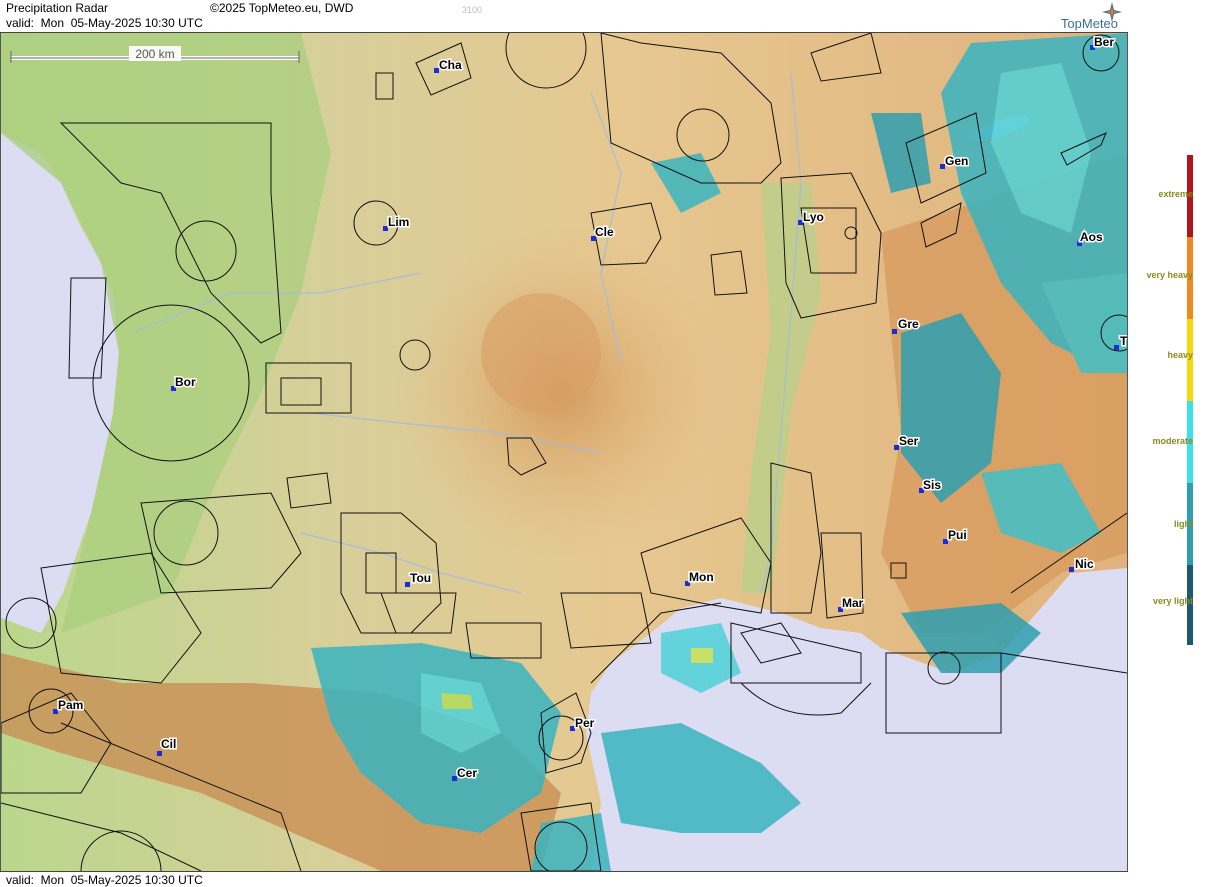  I want to click on city-label-gre: Gre, so click(908, 324).